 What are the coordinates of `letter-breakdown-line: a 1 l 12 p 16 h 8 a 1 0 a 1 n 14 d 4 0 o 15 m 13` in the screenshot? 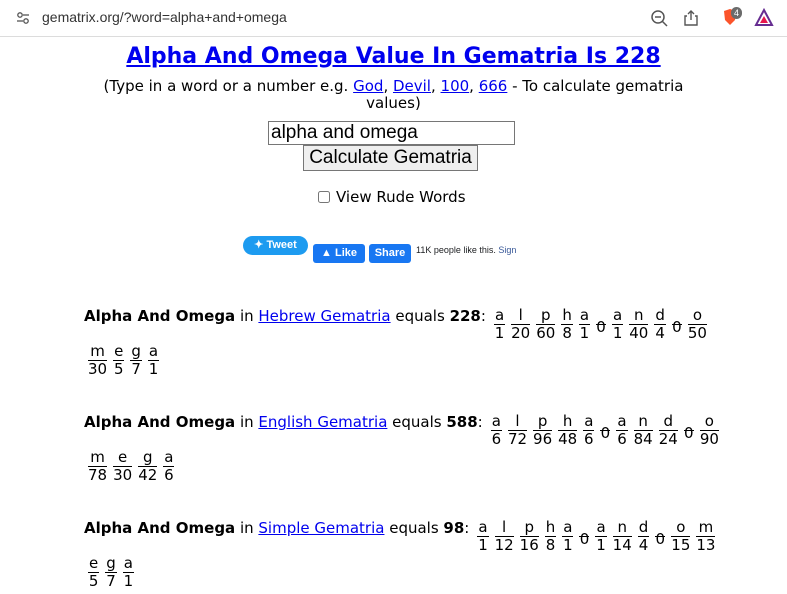 It's located at (599, 536).